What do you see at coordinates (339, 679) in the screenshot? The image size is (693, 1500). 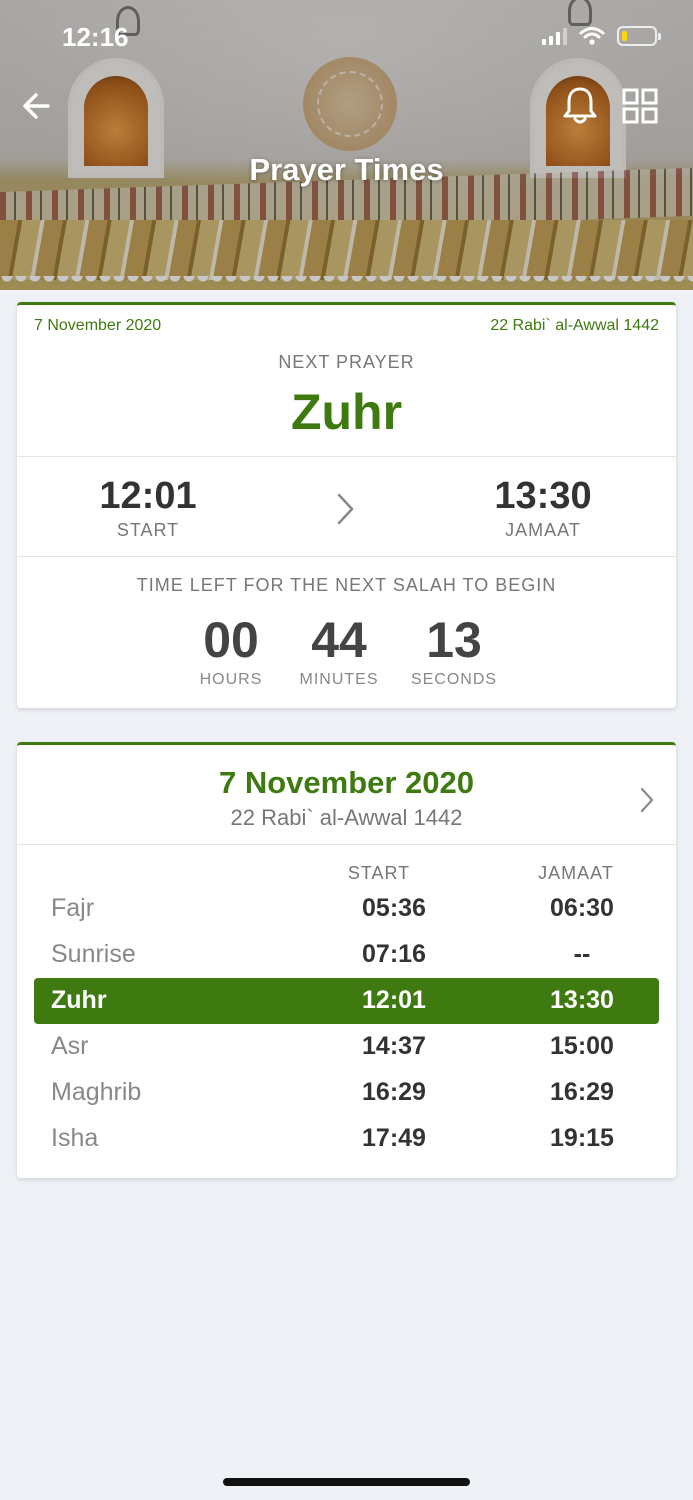 I see `minutes-label: MINUTES` at bounding box center [339, 679].